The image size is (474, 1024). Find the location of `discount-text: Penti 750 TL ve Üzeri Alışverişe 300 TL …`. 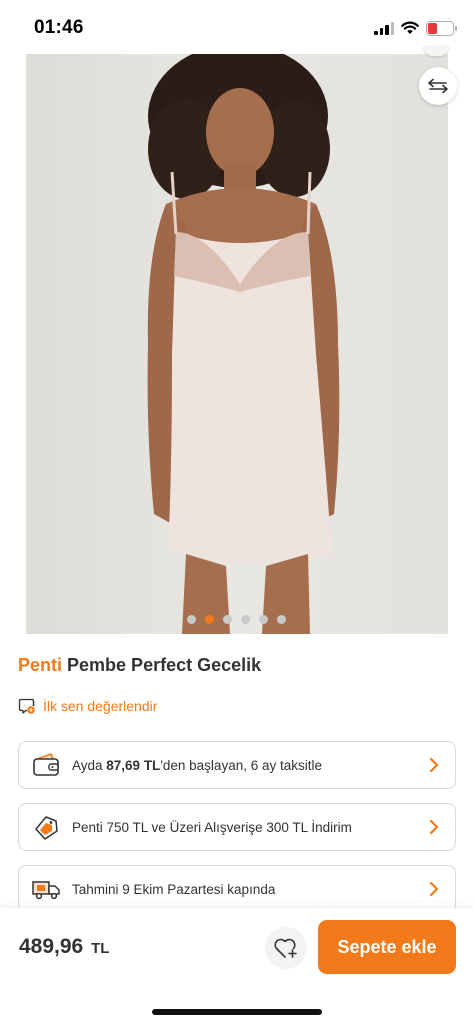

discount-text: Penti 750 TL ve Üzeri Alışverişe 300 TL … is located at coordinates (212, 827).